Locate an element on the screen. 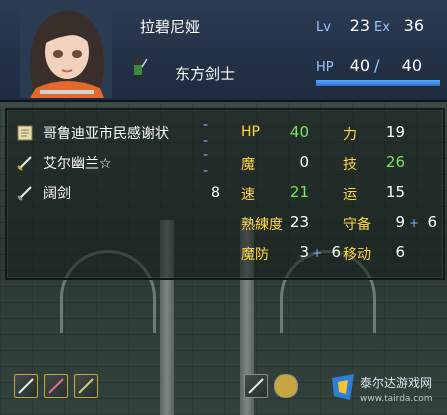 The image size is (447, 415). exp-label: Ex is located at coordinates (382, 27).